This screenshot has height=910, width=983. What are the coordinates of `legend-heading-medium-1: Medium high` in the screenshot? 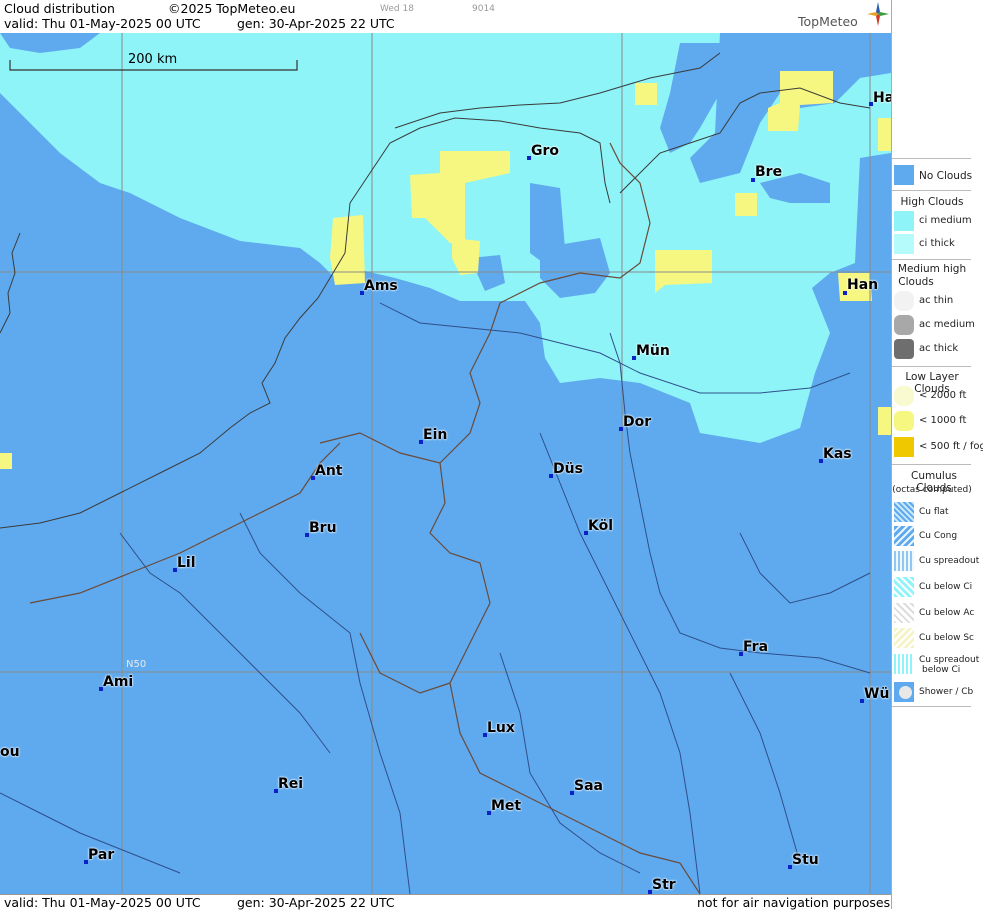 It's located at (932, 269).